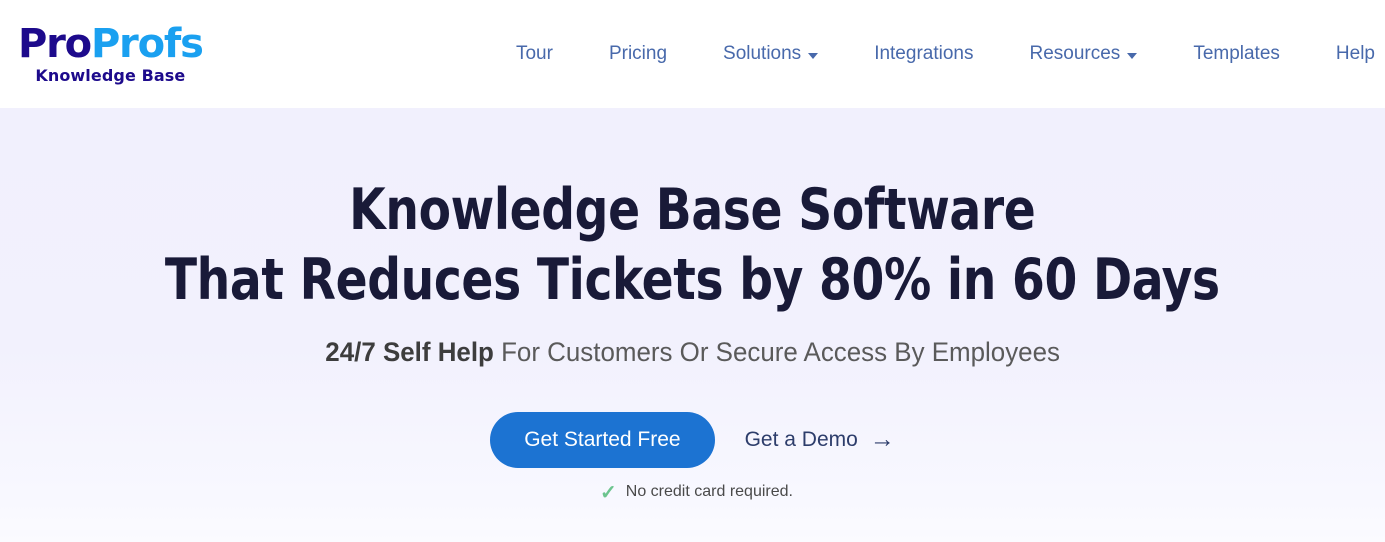 This screenshot has width=1385, height=542. I want to click on brand-wordmark: ProProfs, so click(111, 44).